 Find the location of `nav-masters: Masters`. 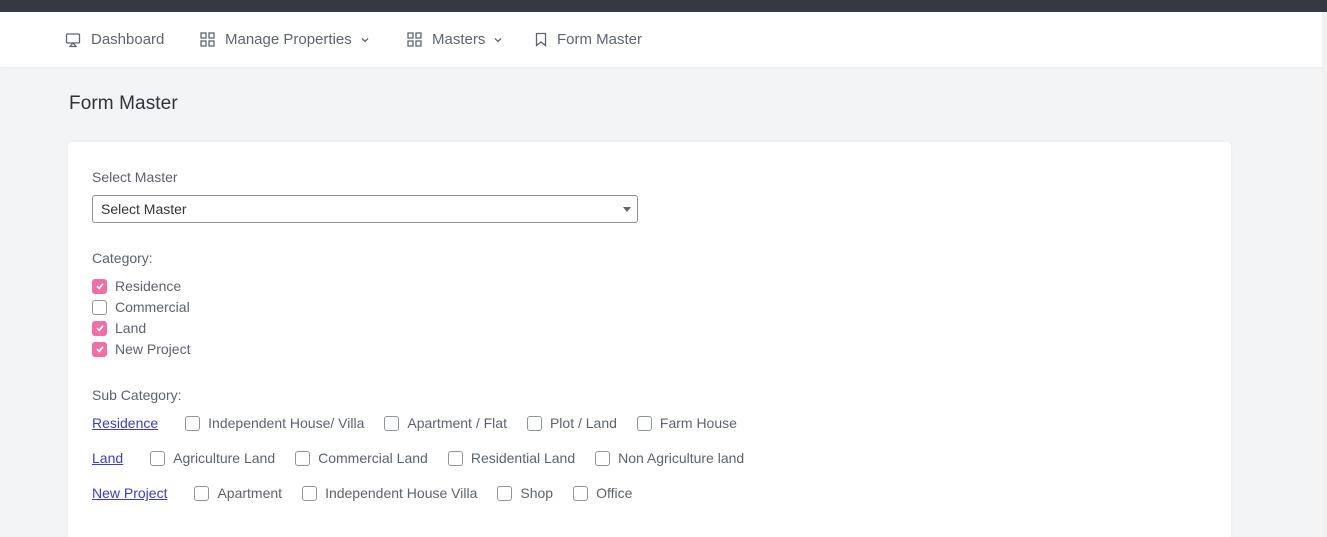

nav-masters: Masters is located at coordinates (455, 39).